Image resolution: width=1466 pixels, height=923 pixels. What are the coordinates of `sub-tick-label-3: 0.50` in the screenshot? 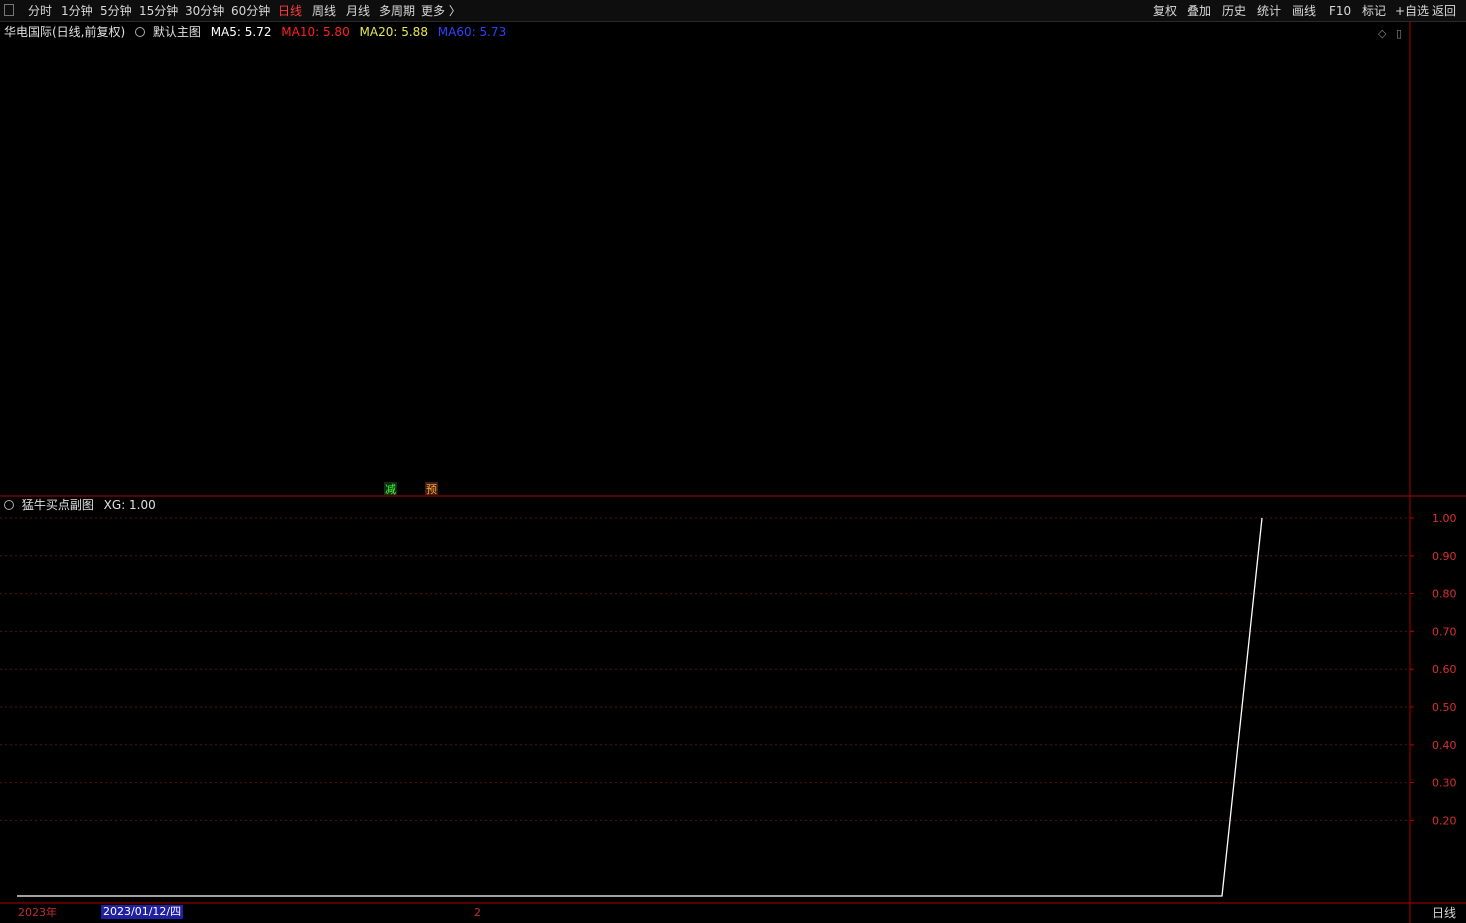 It's located at (1444, 707).